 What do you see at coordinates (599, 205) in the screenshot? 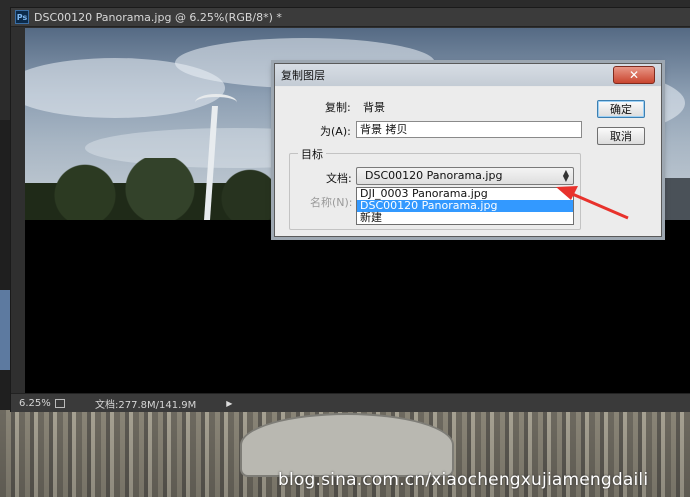
I see `annotation-arrow-shaft` at bounding box center [599, 205].